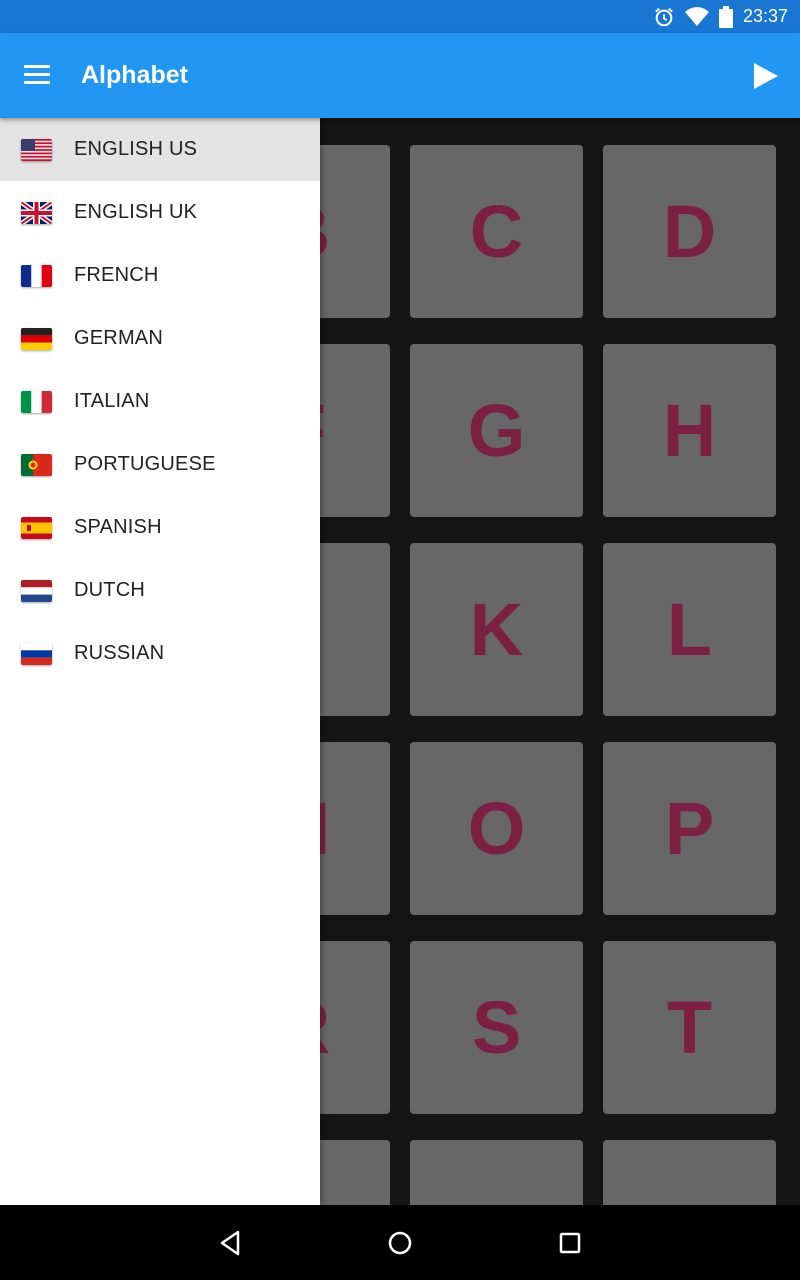  Describe the element at coordinates (118, 338) in the screenshot. I see `drawer-item-label: GERMAN` at that location.